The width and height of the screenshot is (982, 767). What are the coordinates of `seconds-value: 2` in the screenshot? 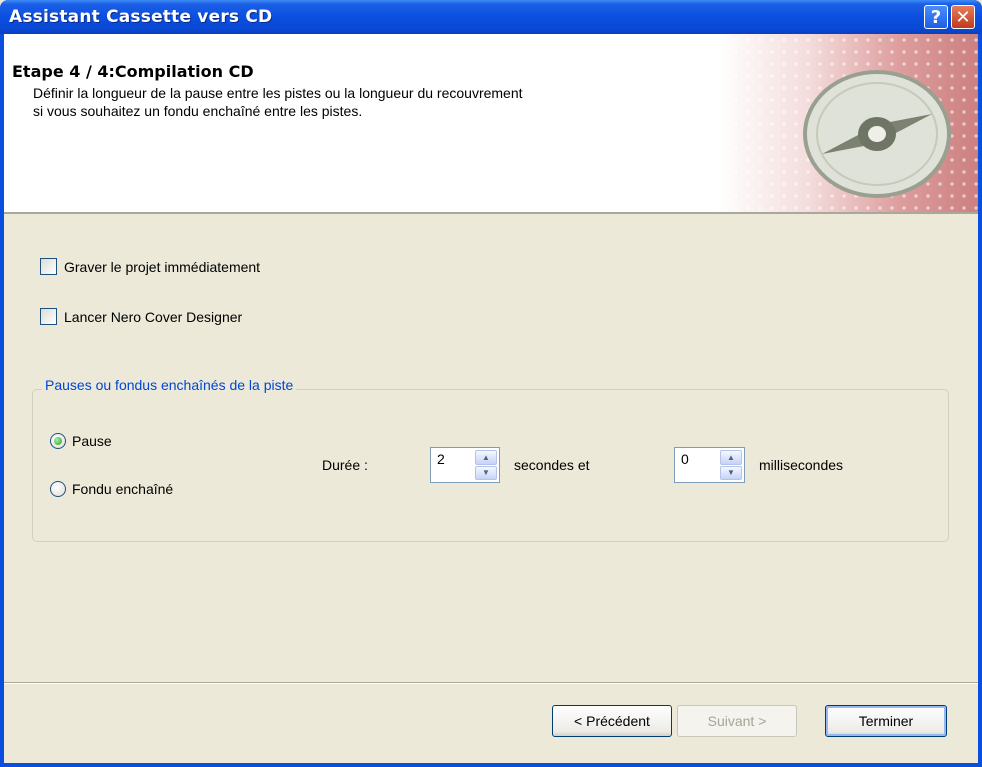 It's located at (441, 459).